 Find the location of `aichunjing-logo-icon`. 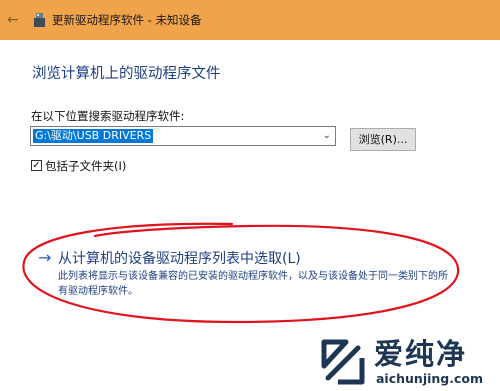

aichunjing-logo-icon is located at coordinates (343, 362).